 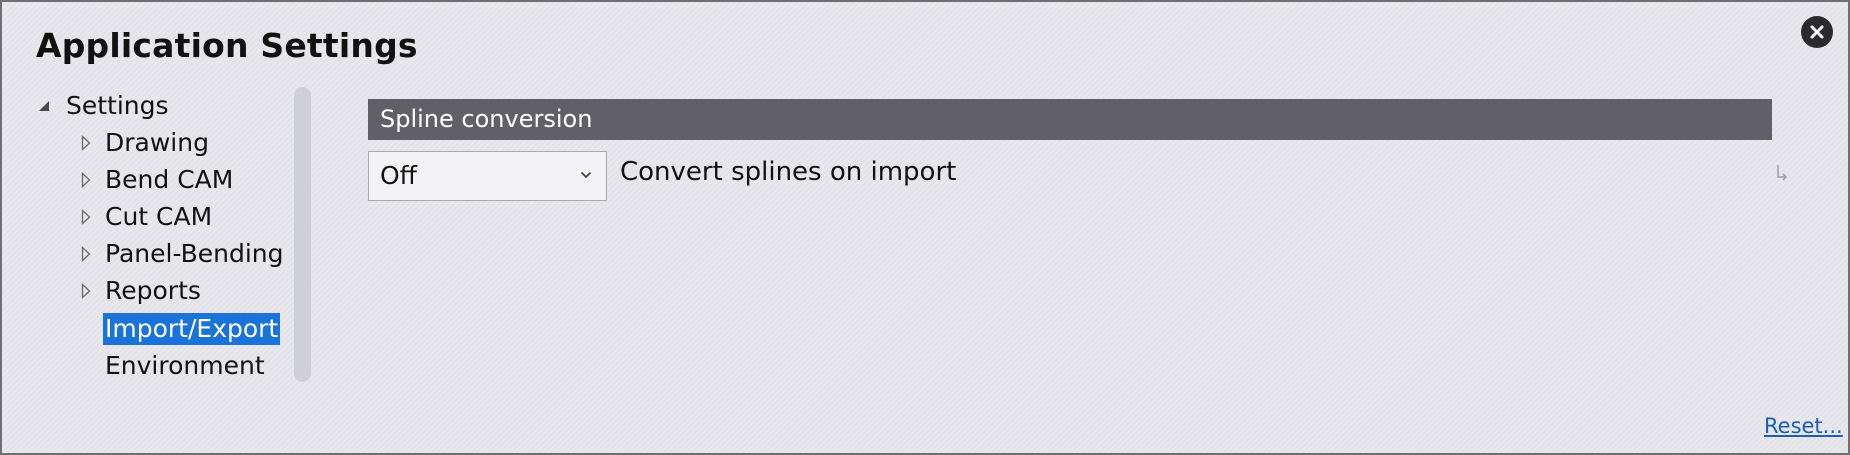 What do you see at coordinates (147, 237) in the screenshot?
I see `settings-tree: Settings Drawing Bend CAM Cut CAM Panel-` at bounding box center [147, 237].